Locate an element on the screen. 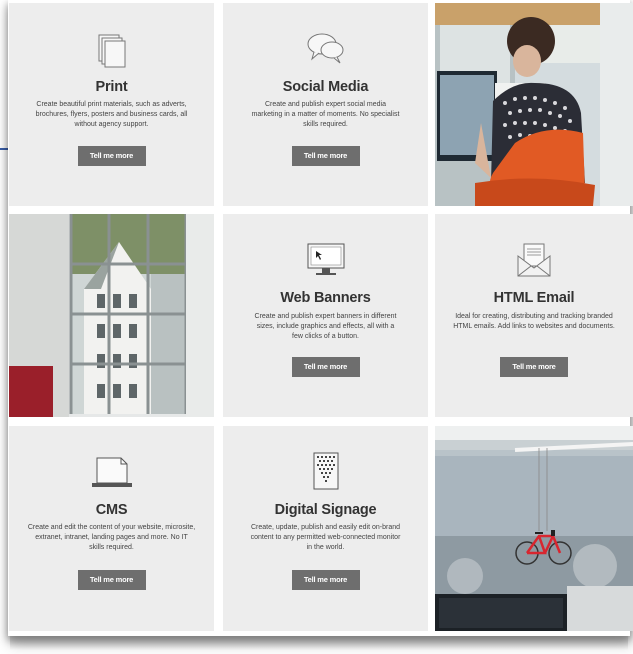 The width and height of the screenshot is (633, 654). tile-title: CMS is located at coordinates (111, 510).